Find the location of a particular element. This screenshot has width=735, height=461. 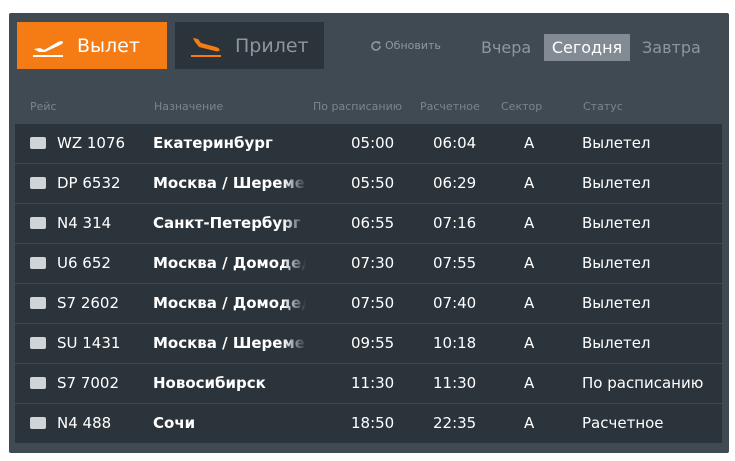

flight-row: N4 488 Сочи 18:50 22:35 A Расчетное is located at coordinates (368, 423).